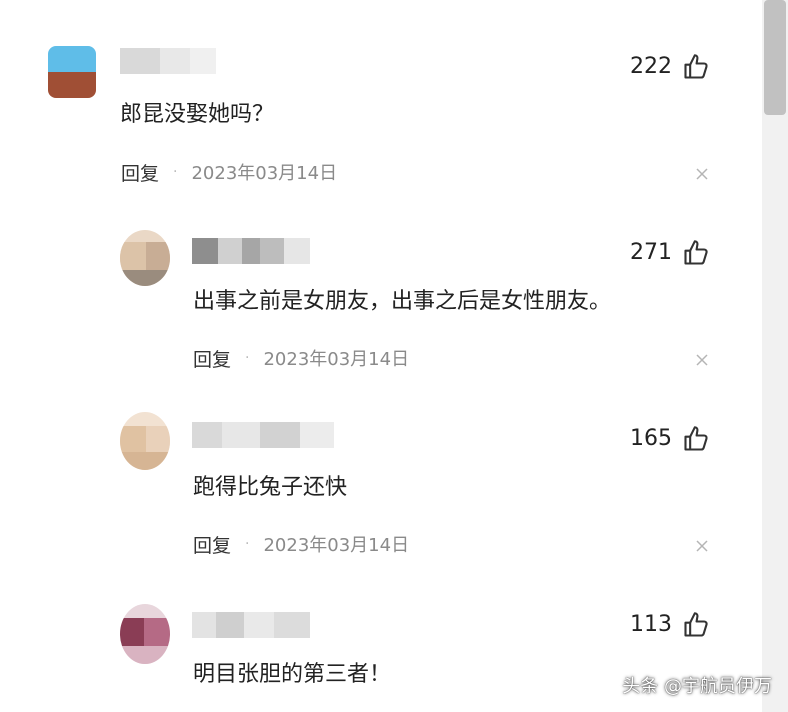  What do you see at coordinates (775, 356) in the screenshot?
I see `vertical-scrollbar` at bounding box center [775, 356].